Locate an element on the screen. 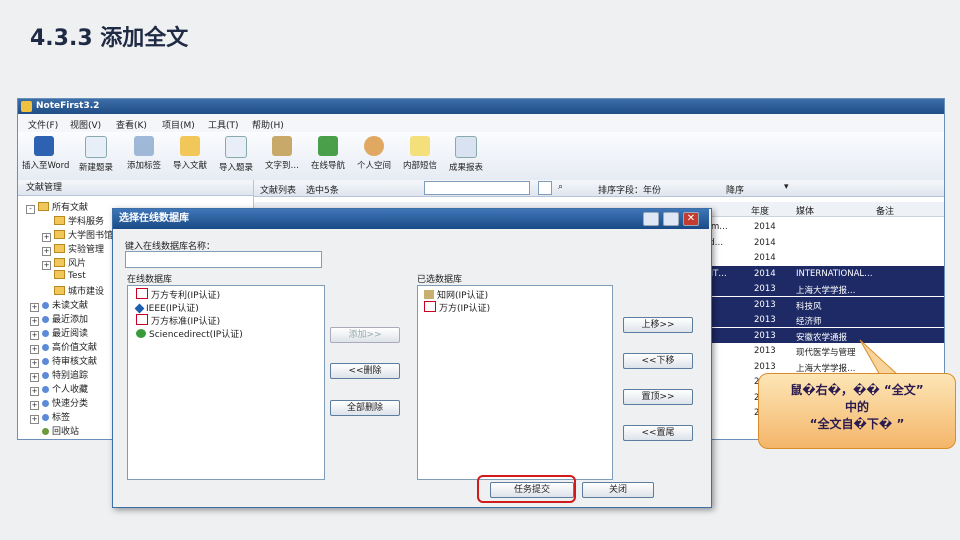  internal-message-button: 内部短信 is located at coordinates (420, 157).